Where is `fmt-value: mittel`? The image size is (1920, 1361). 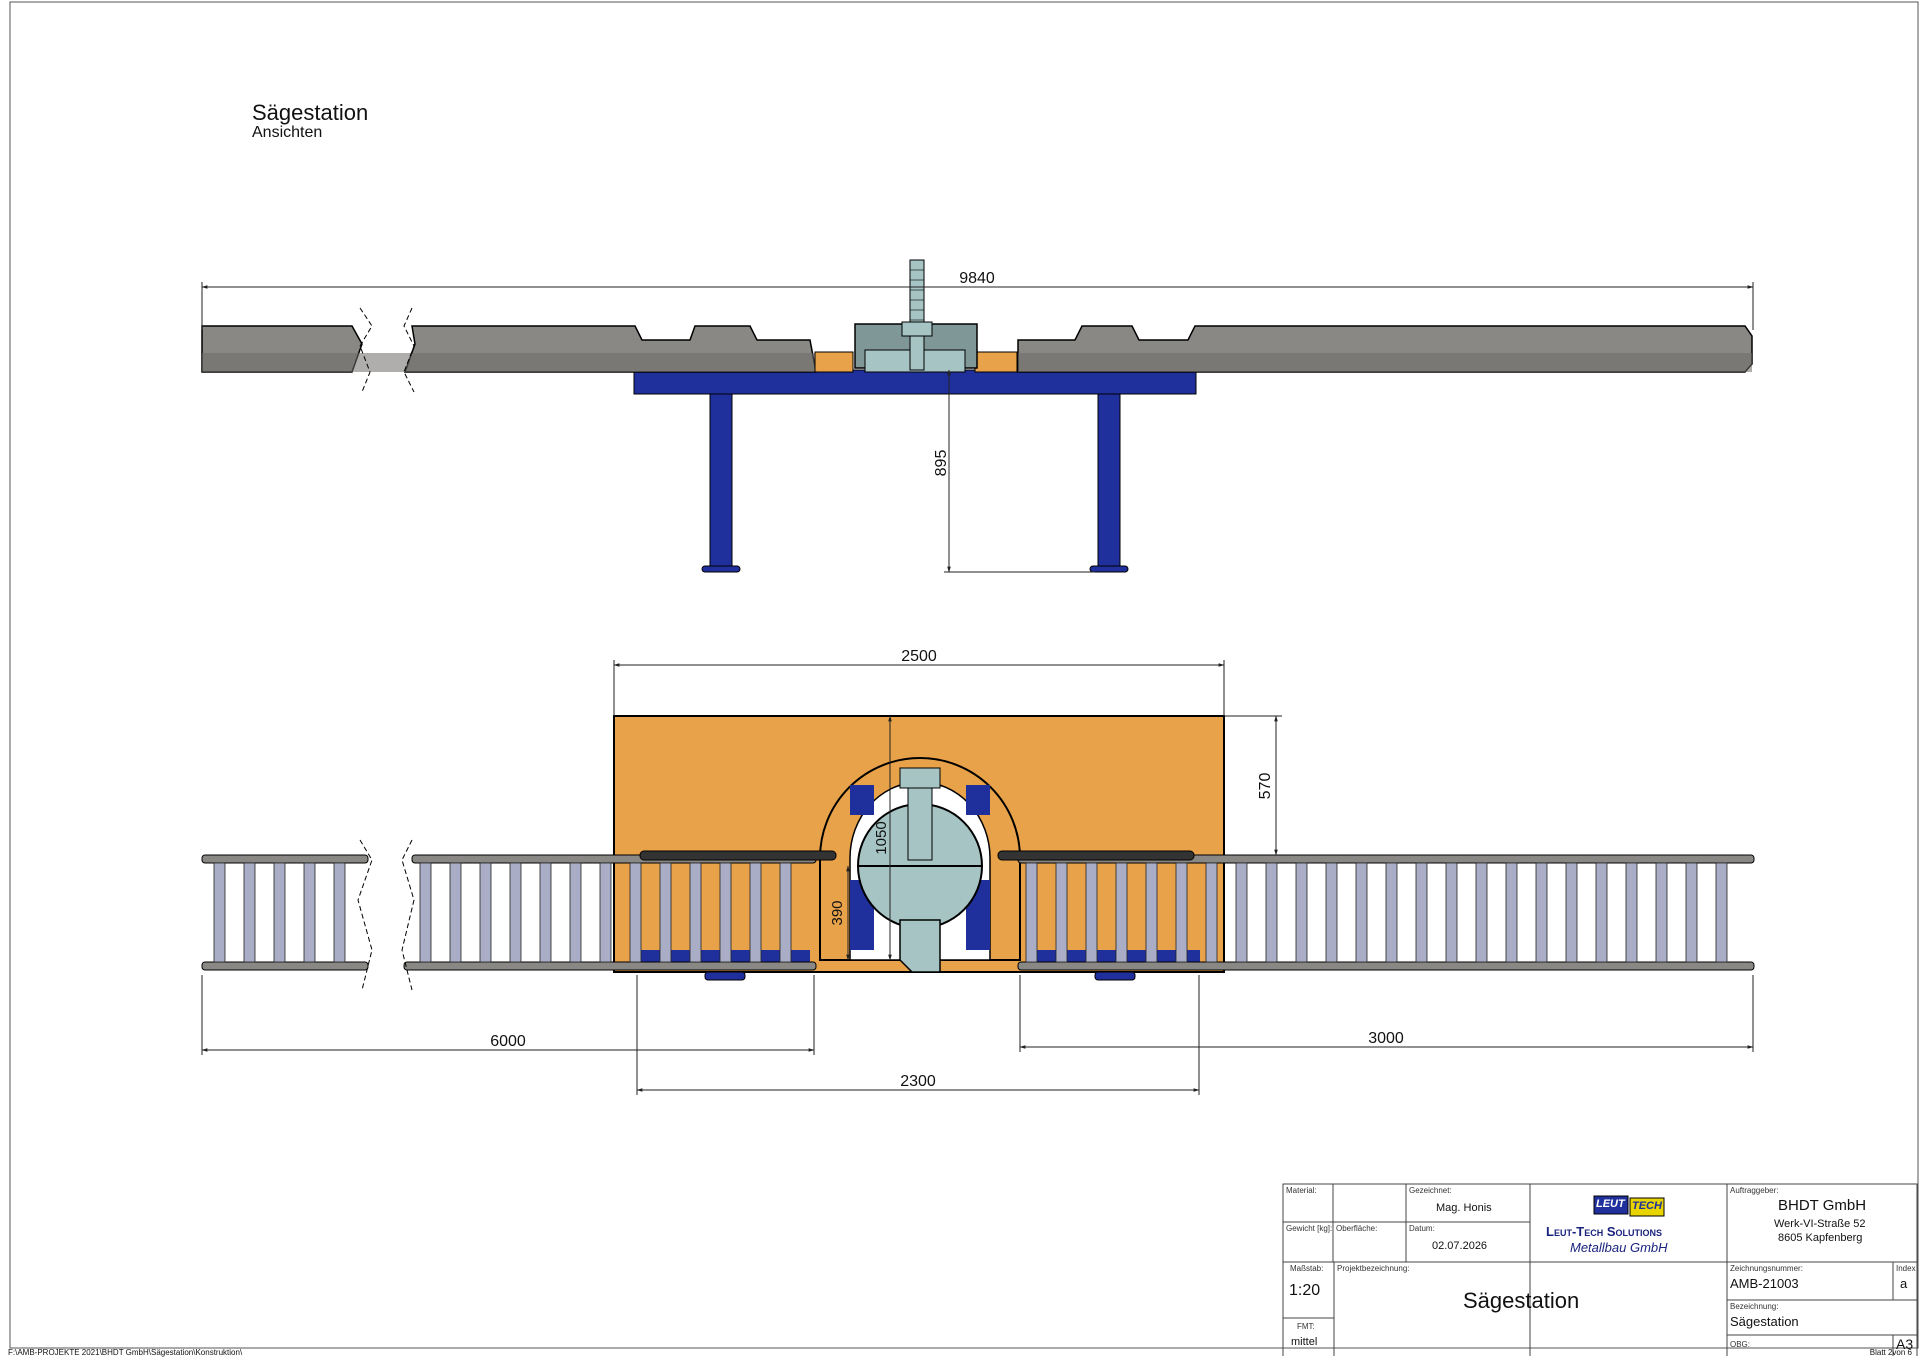
fmt-value: mittel is located at coordinates (1304, 1342).